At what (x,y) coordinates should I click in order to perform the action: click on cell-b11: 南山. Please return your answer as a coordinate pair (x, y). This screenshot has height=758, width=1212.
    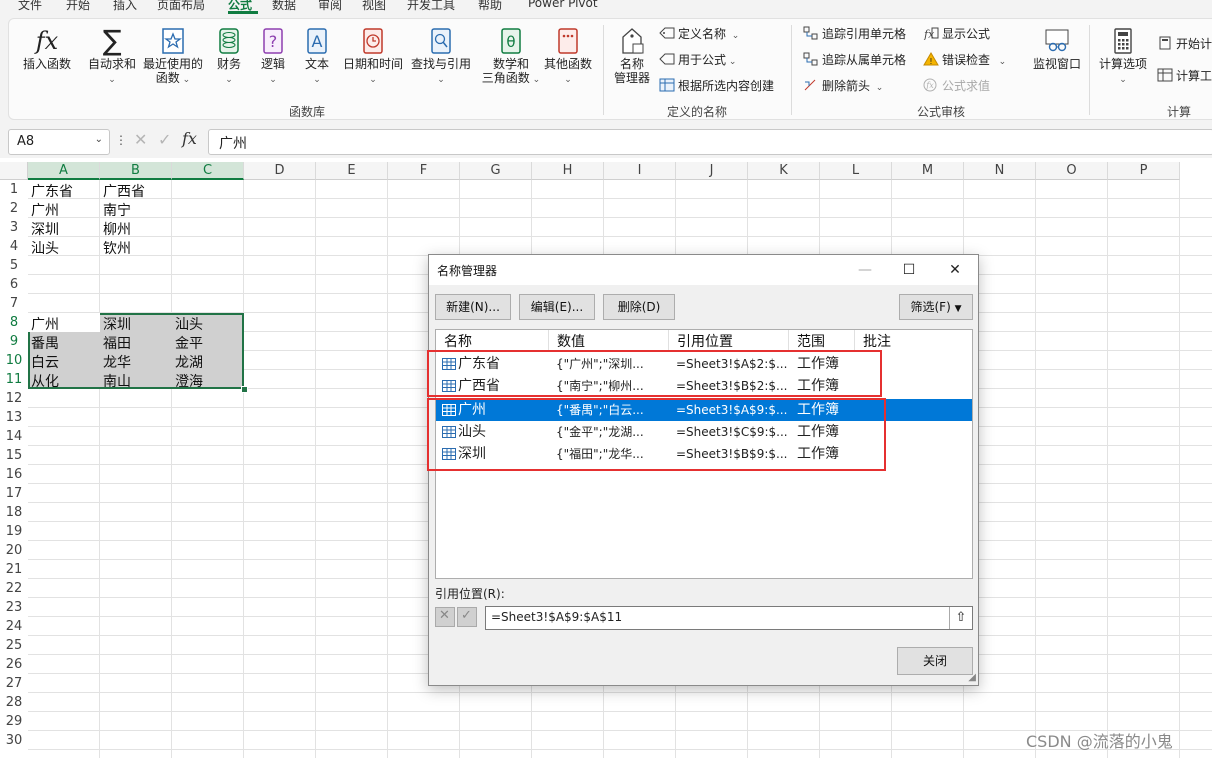
    Looking at the image, I should click on (117, 381).